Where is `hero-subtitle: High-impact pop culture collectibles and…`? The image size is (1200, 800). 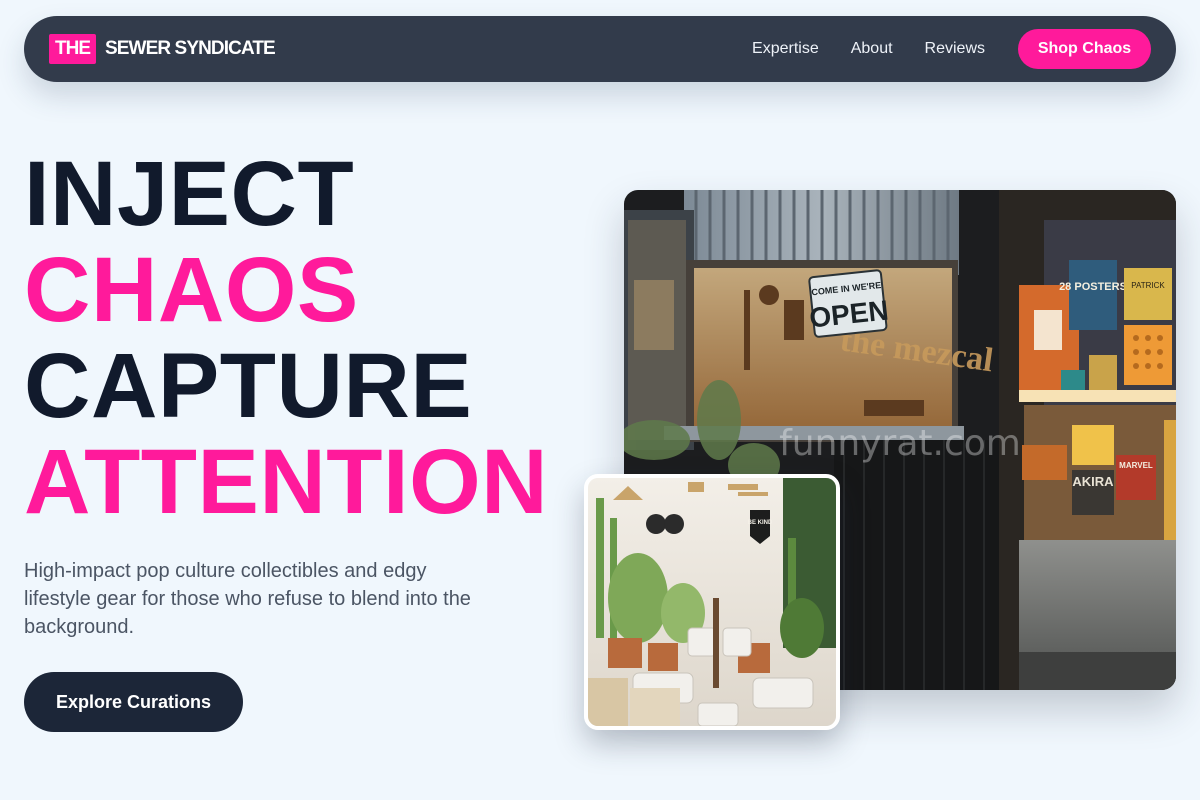
hero-subtitle: High-impact pop culture collectibles and… is located at coordinates (247, 599).